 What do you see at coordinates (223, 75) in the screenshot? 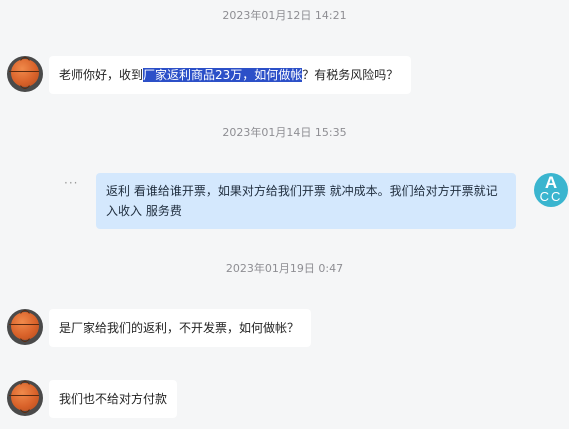
I see `selected-text: 厂家返利商品23万，如何做帐` at bounding box center [223, 75].